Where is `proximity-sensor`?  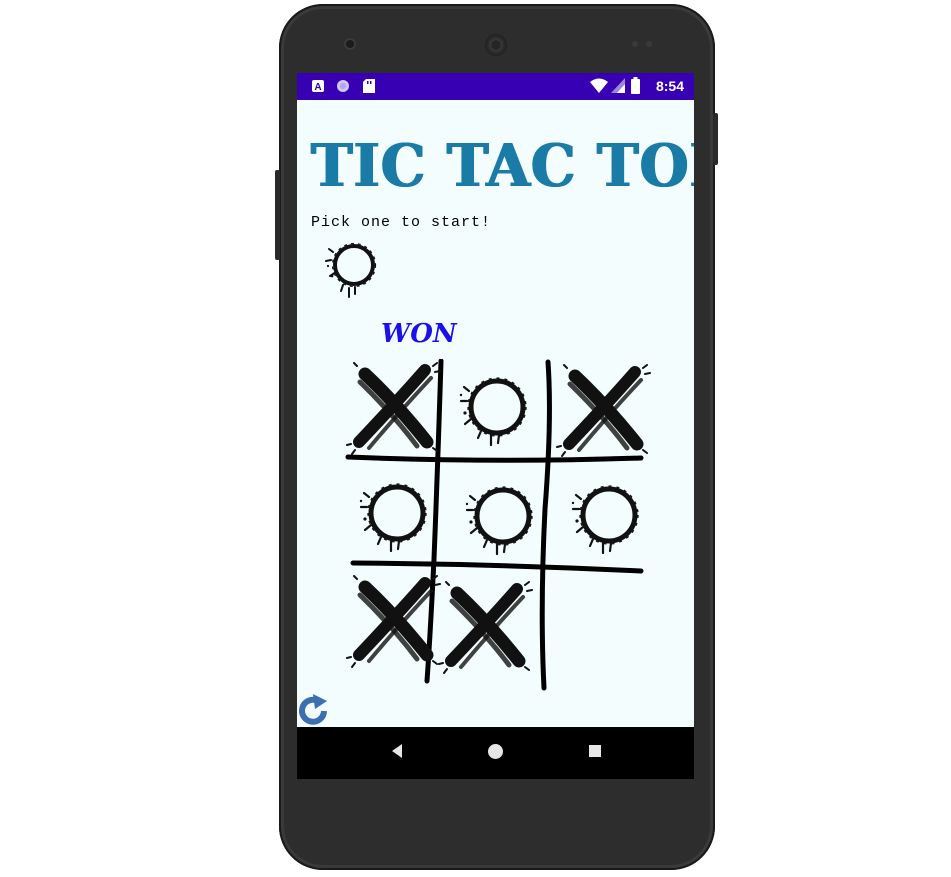 proximity-sensor is located at coordinates (635, 44).